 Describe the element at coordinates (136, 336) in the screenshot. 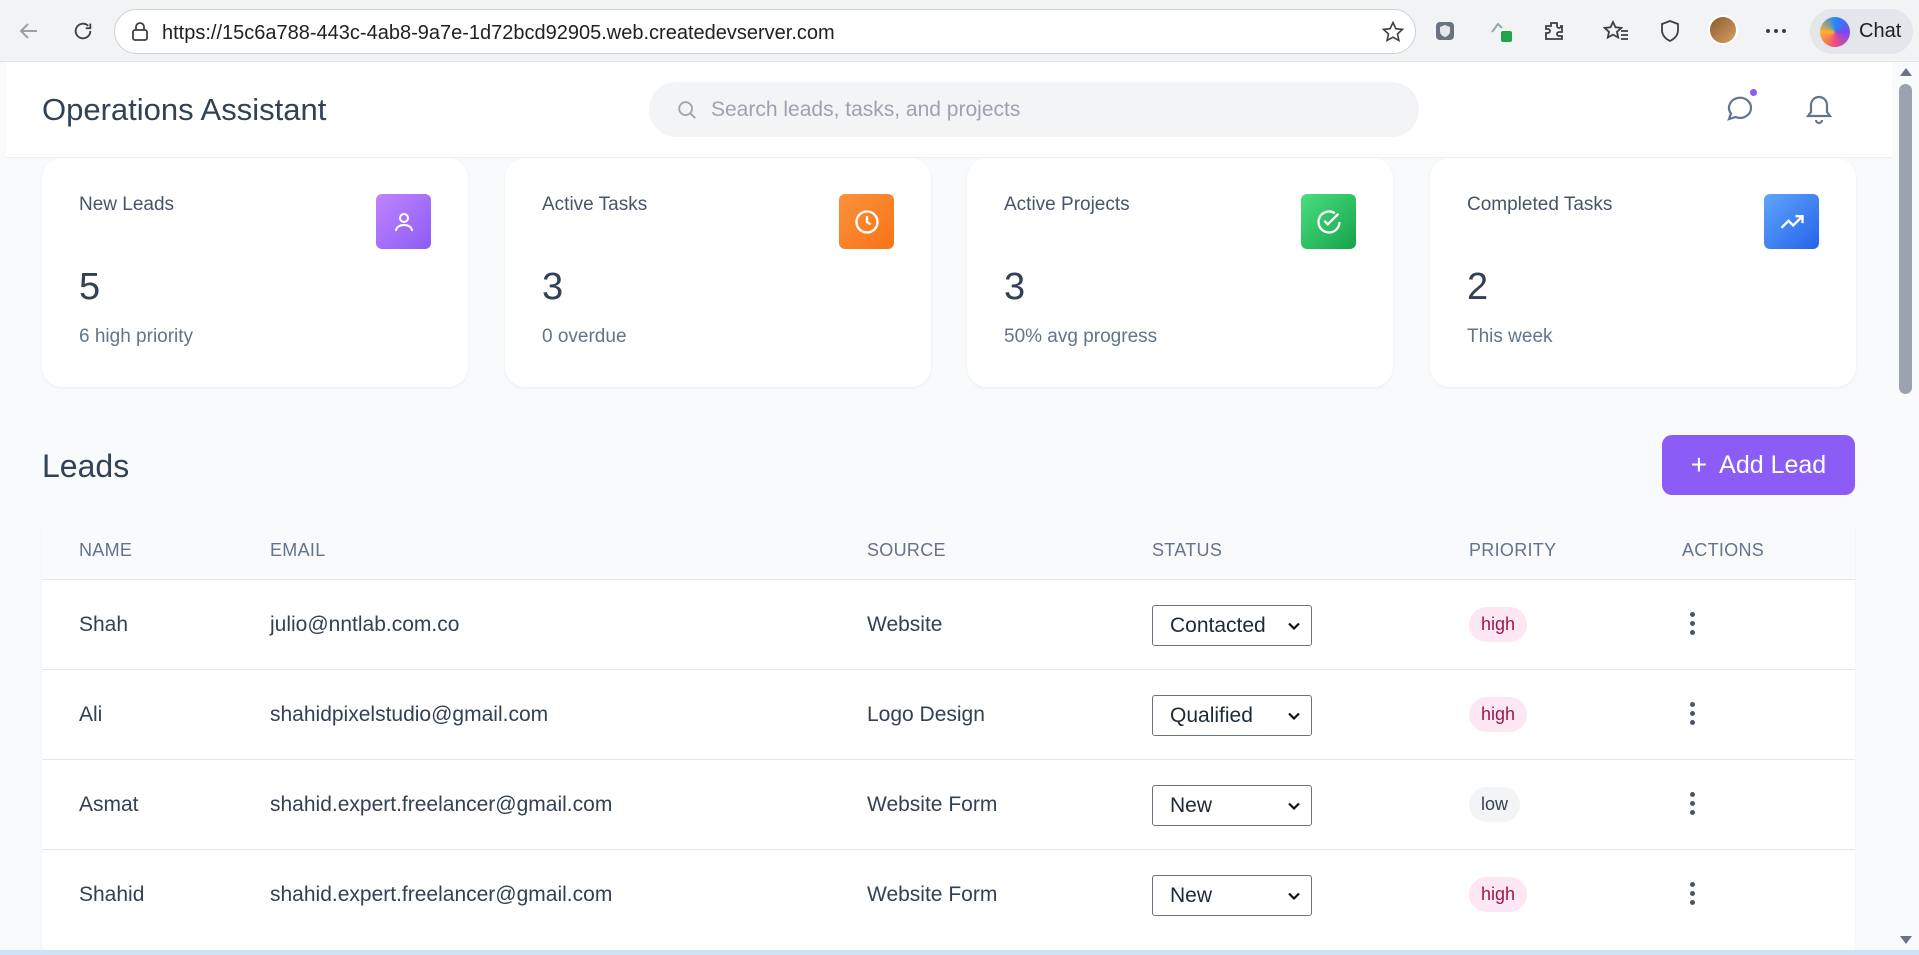

I see `stat-subtext: 6 high priority` at that location.